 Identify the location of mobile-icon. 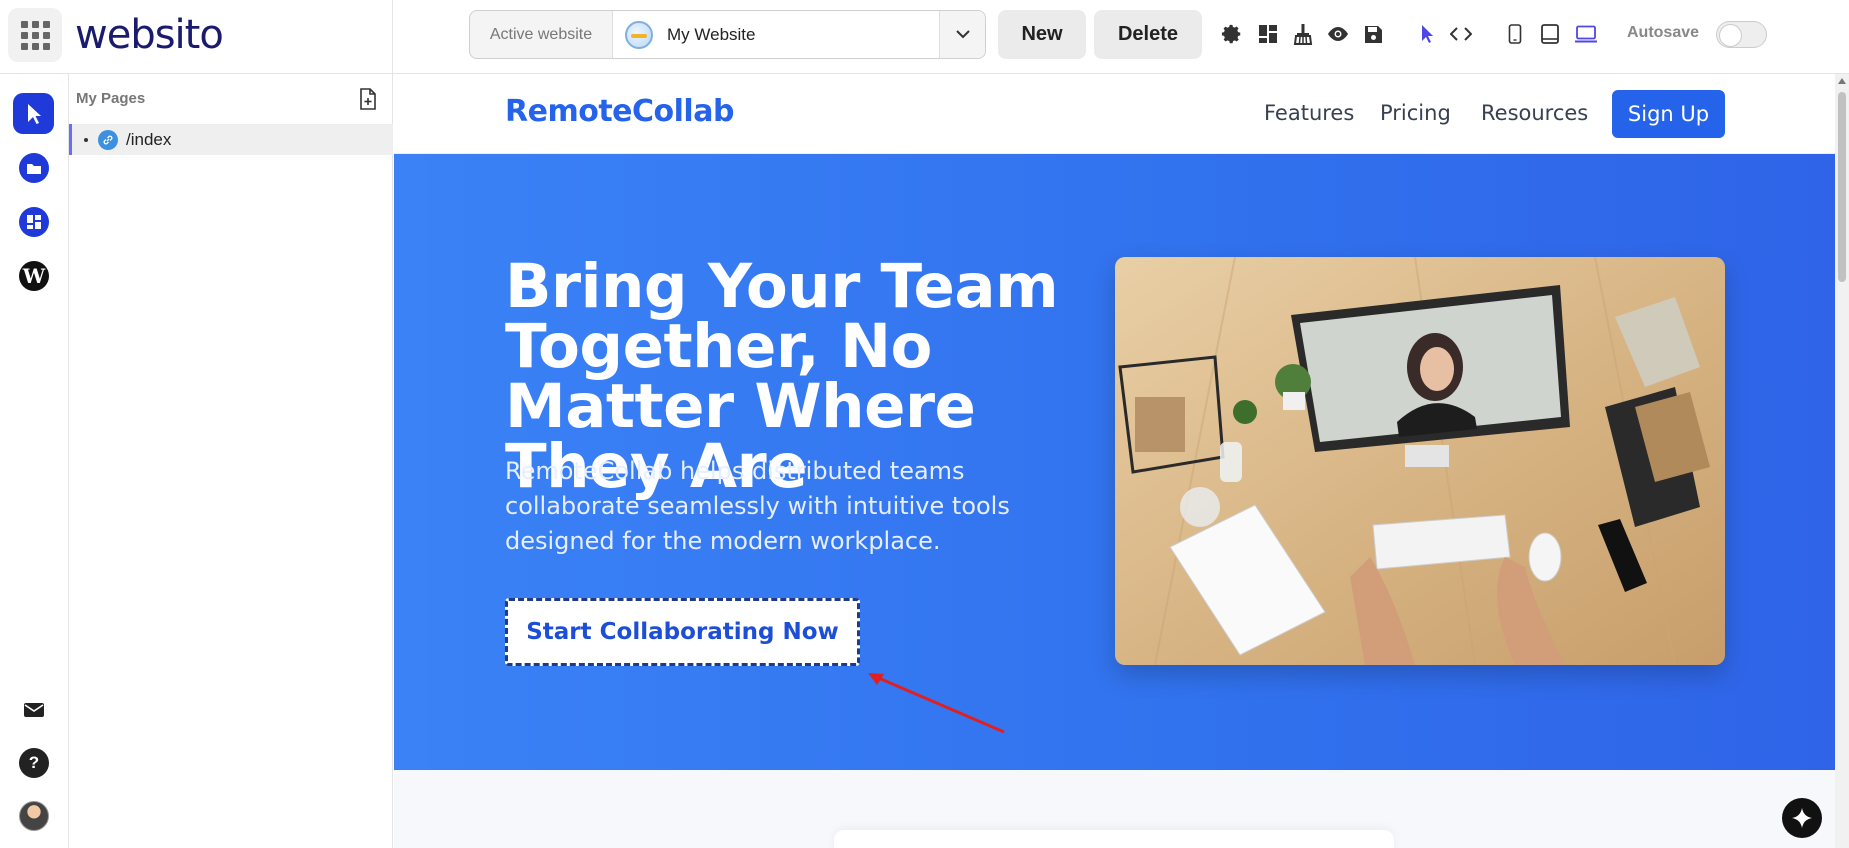
(1515, 34).